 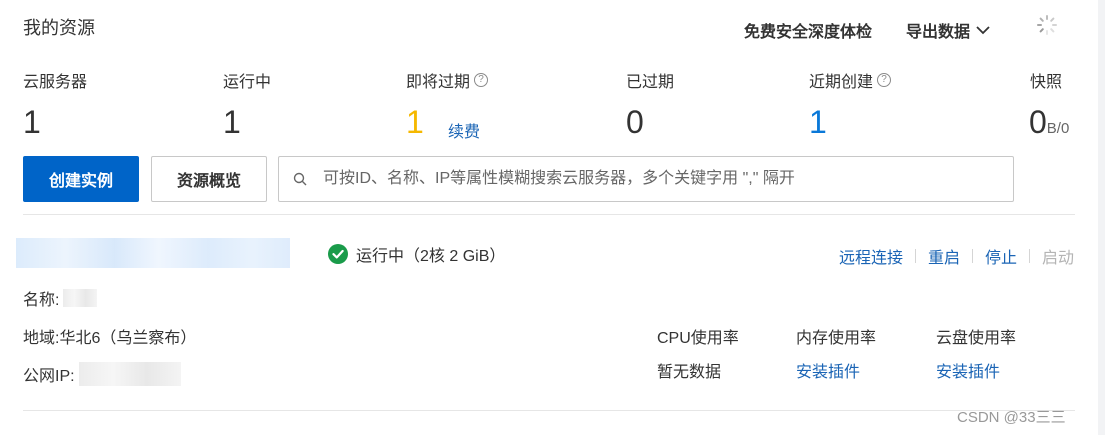 What do you see at coordinates (247, 82) in the screenshot?
I see `stat-running-label: 运行中` at bounding box center [247, 82].